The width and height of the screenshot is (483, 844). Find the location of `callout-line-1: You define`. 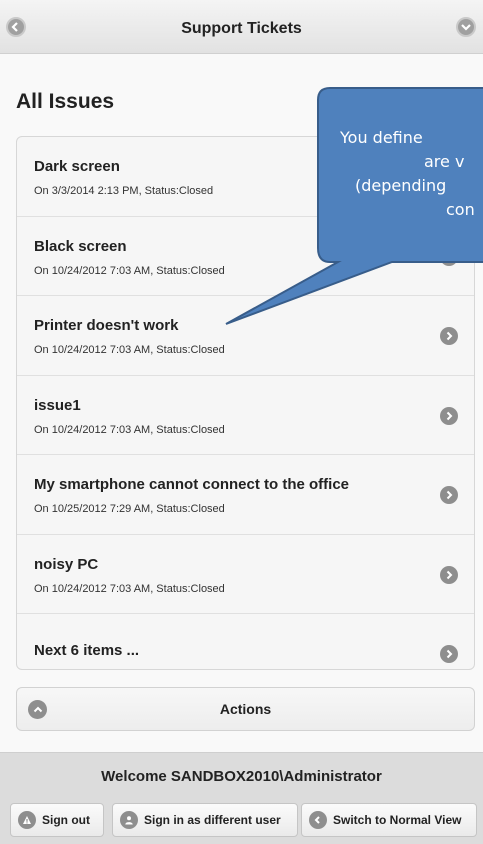

callout-line-1: You define is located at coordinates (381, 137).